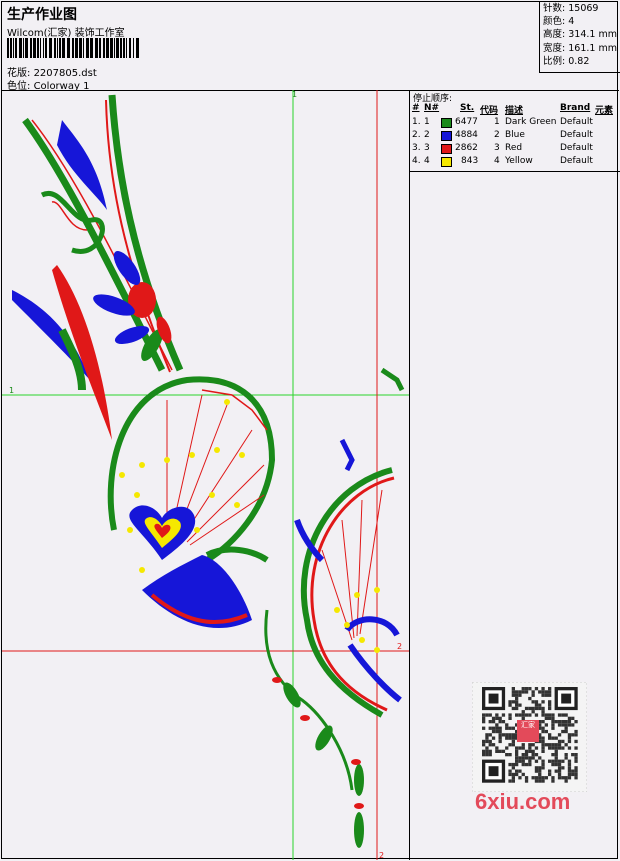 This screenshot has height=861, width=620. I want to click on stat-colors: 颜色: 4, so click(559, 22).